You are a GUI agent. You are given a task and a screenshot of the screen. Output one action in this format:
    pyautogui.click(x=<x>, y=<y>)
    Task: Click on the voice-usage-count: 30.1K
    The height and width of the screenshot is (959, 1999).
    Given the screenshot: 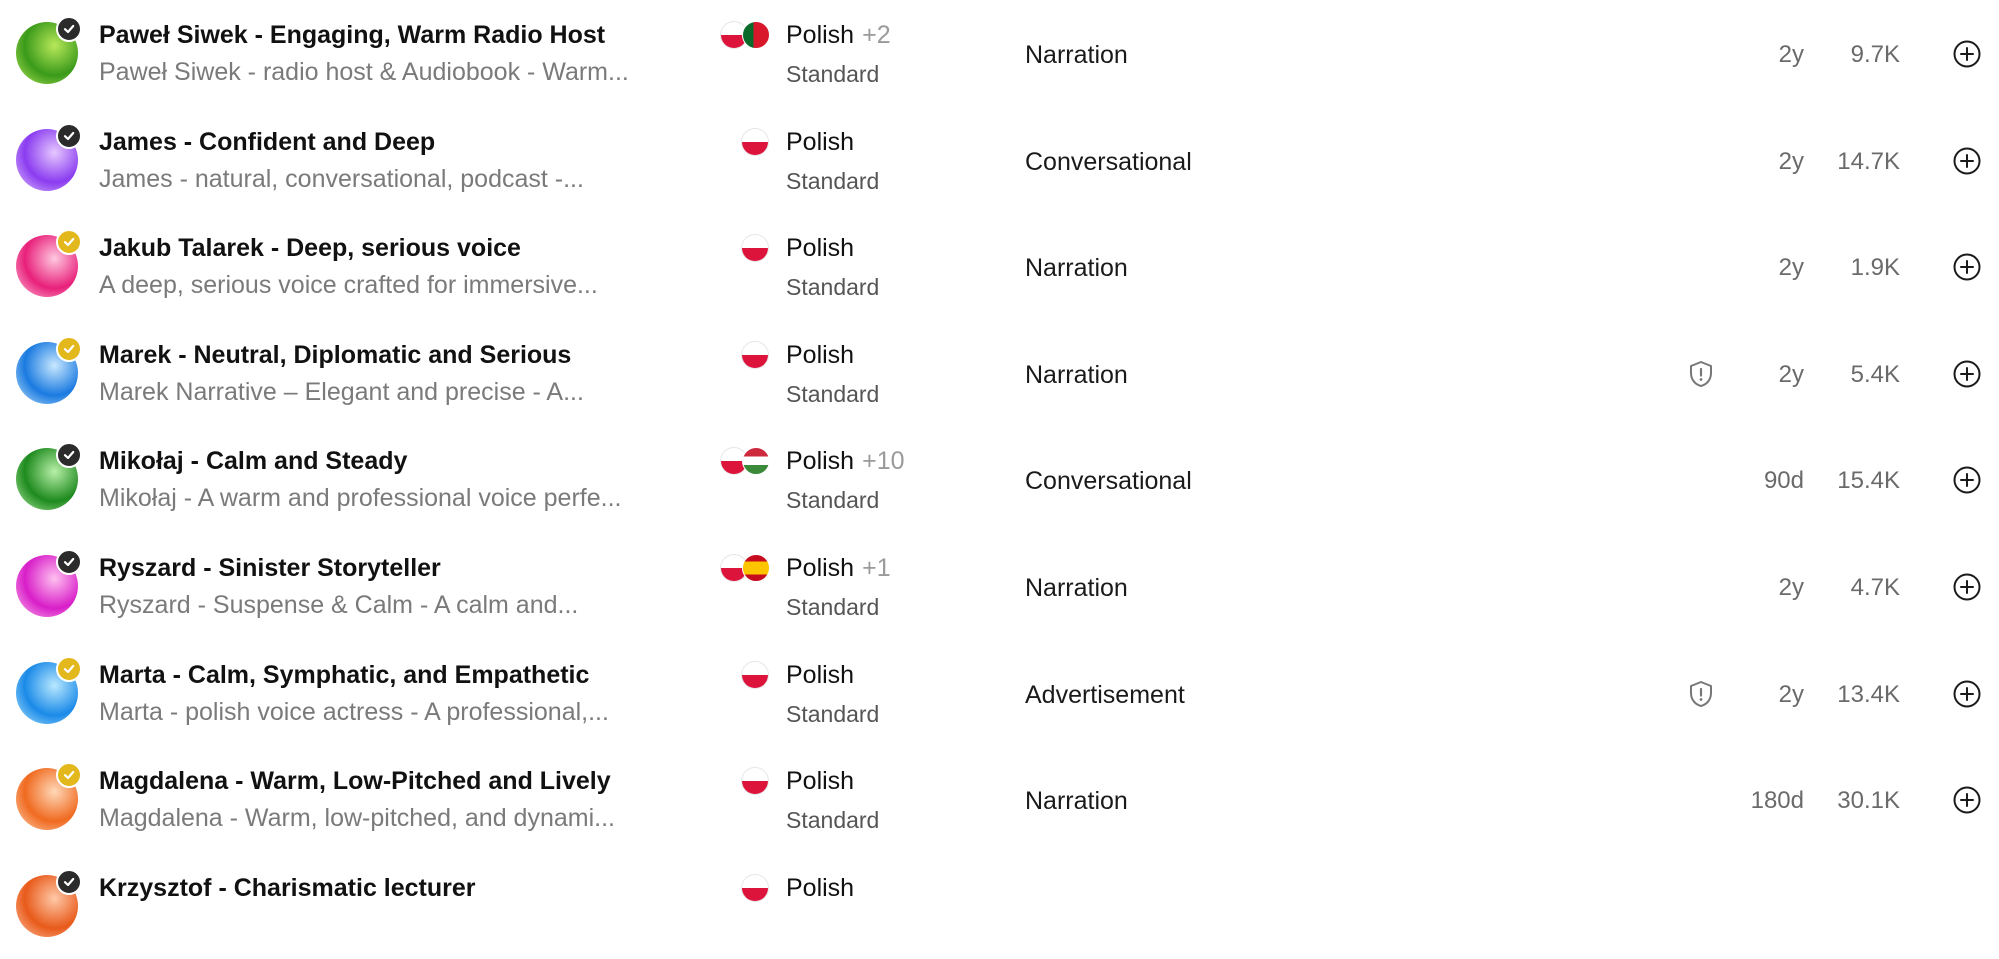 What is the action you would take?
    pyautogui.click(x=1868, y=800)
    